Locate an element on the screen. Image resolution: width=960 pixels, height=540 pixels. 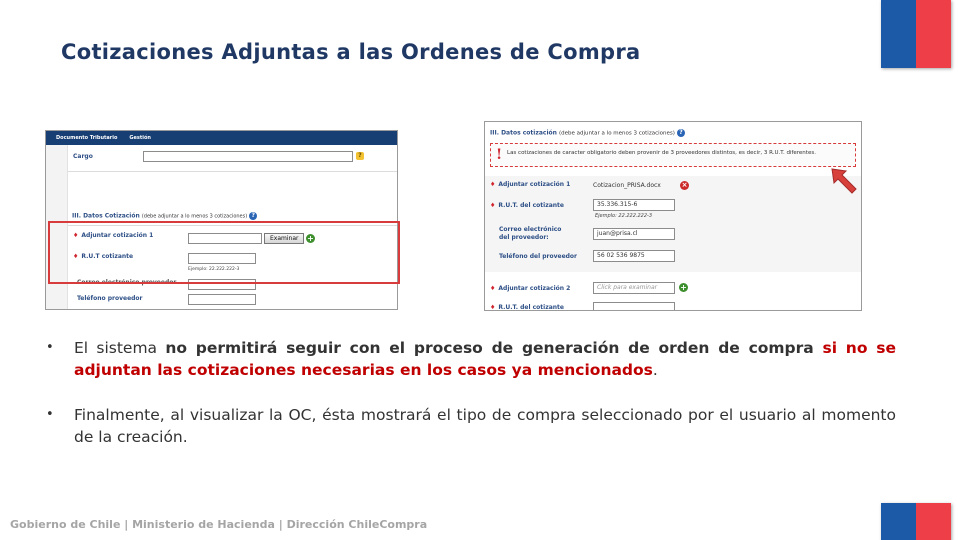
rut-label: ♦ R.U.T. del cotizante is located at coordinates (527, 205).